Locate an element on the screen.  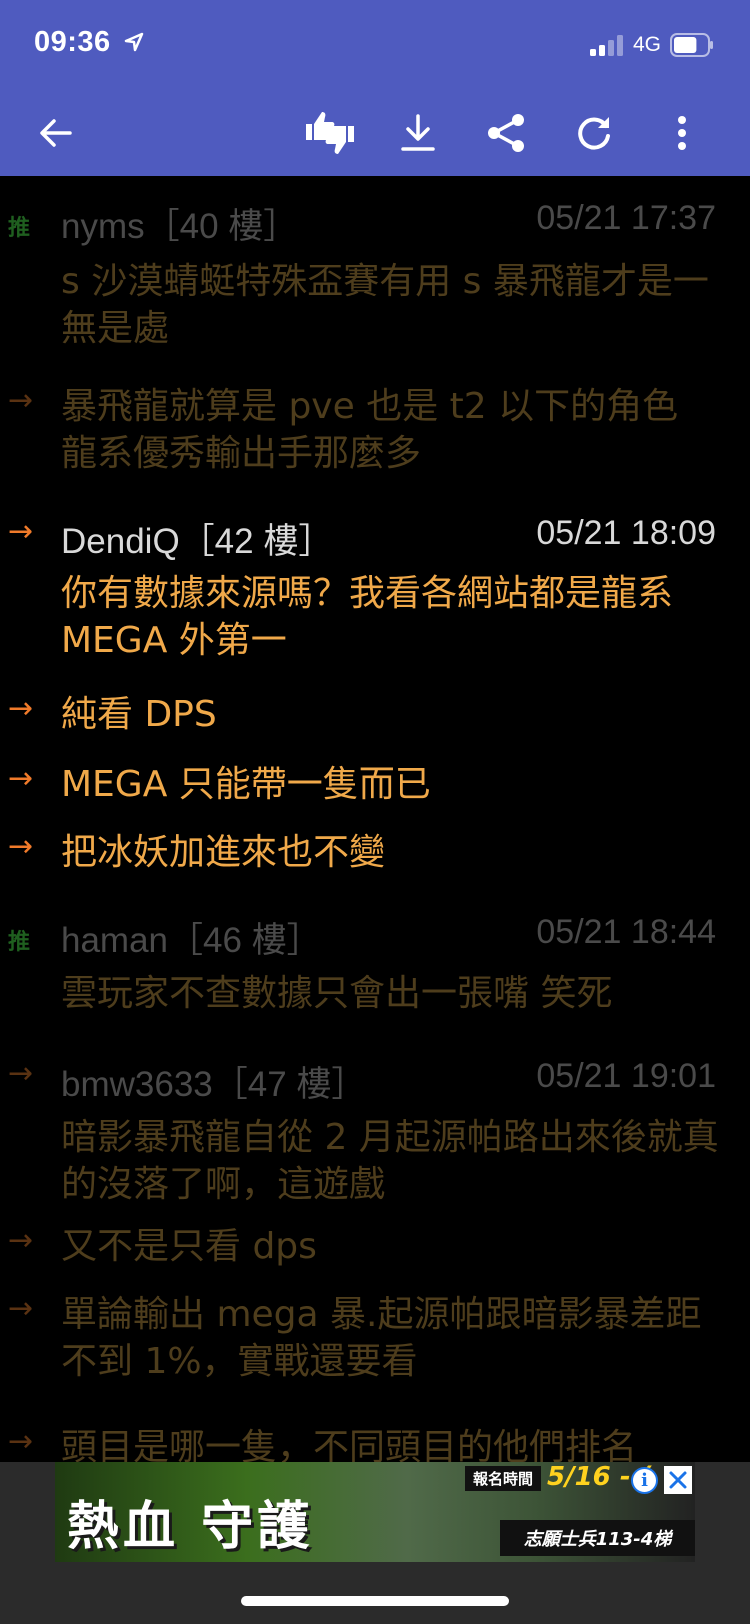
back-button is located at coordinates (56, 133).